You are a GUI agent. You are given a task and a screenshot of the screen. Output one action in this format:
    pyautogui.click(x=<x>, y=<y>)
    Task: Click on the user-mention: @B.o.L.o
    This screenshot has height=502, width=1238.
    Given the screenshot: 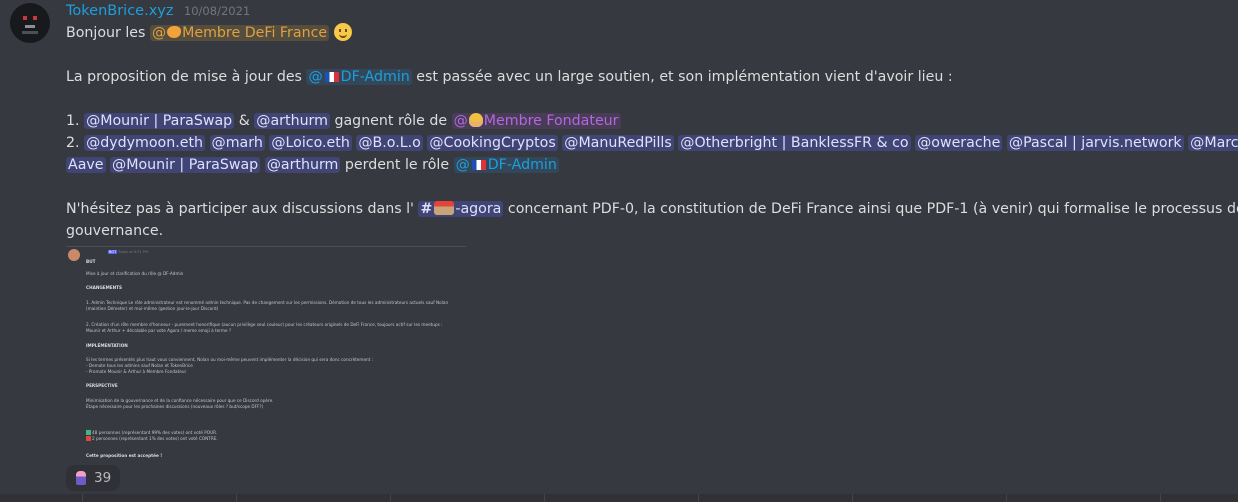 What is the action you would take?
    pyautogui.click(x=389, y=143)
    